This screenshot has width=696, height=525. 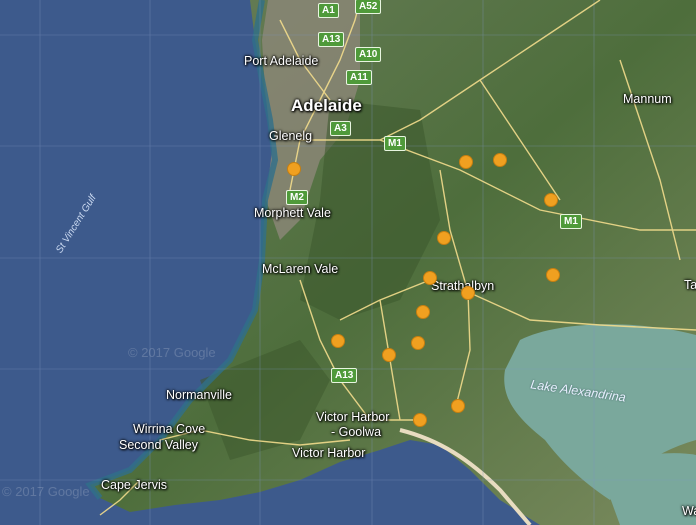 I want to click on place-label-edge: Ta, so click(x=690, y=285).